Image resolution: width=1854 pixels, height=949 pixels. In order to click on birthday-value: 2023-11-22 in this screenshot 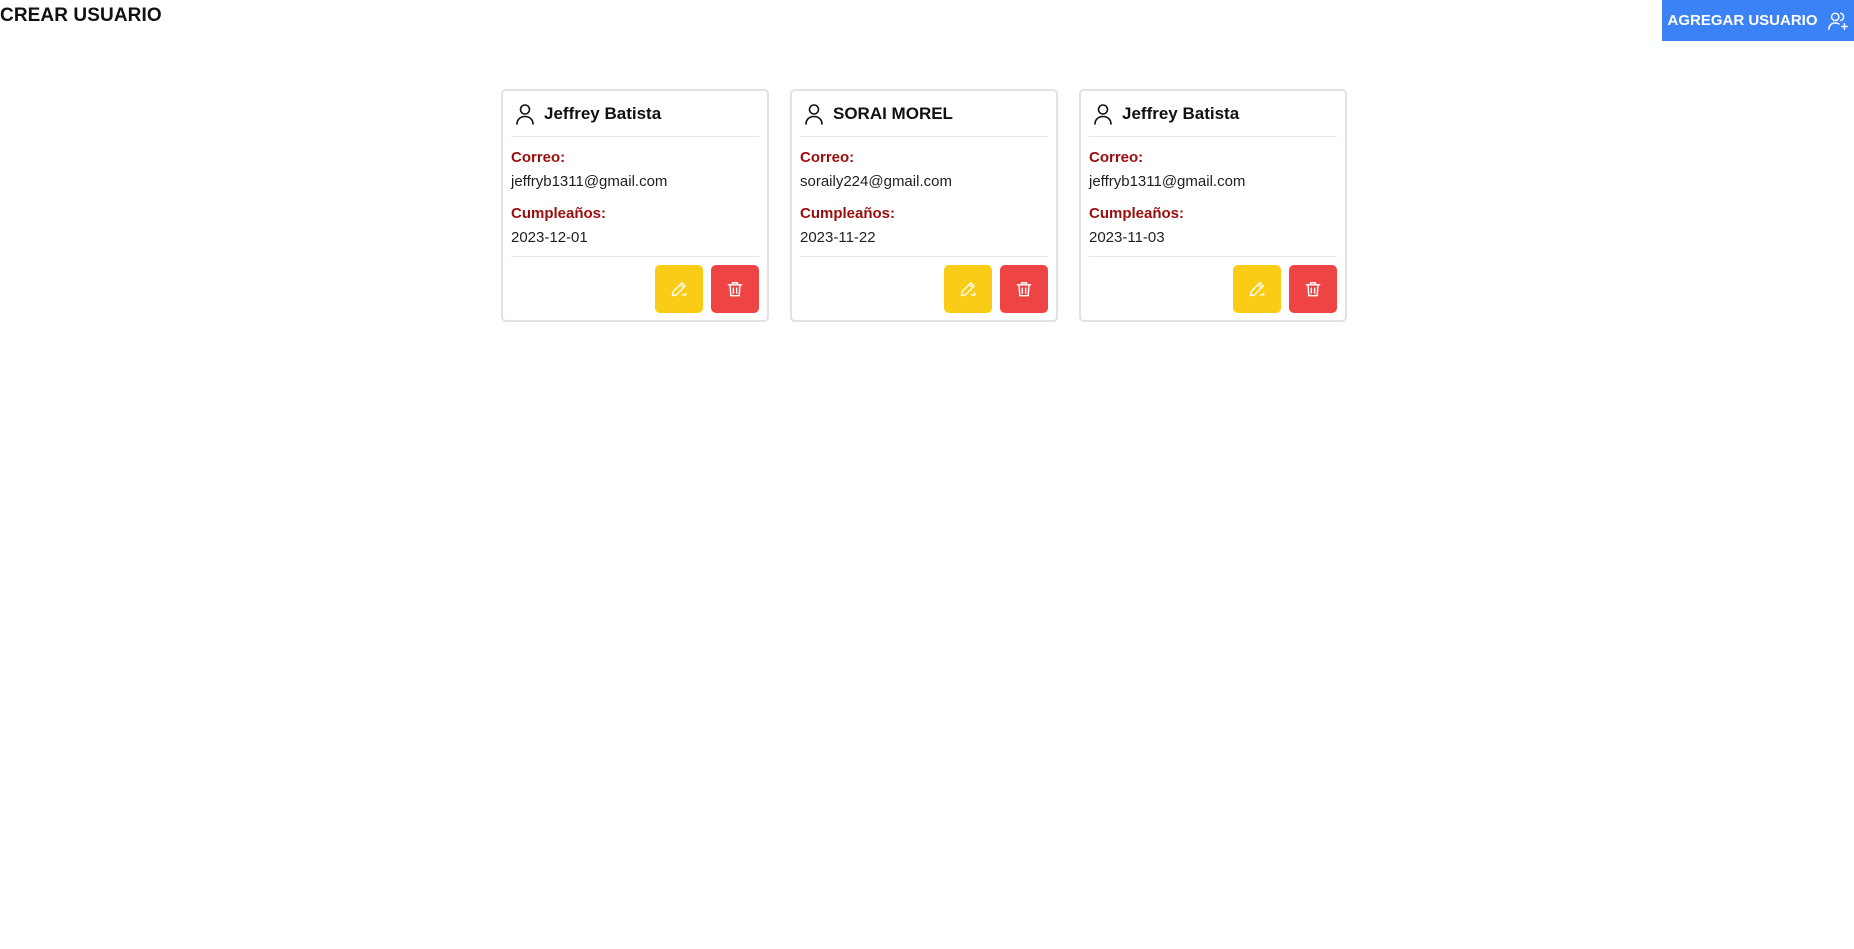, I will do `click(838, 237)`.